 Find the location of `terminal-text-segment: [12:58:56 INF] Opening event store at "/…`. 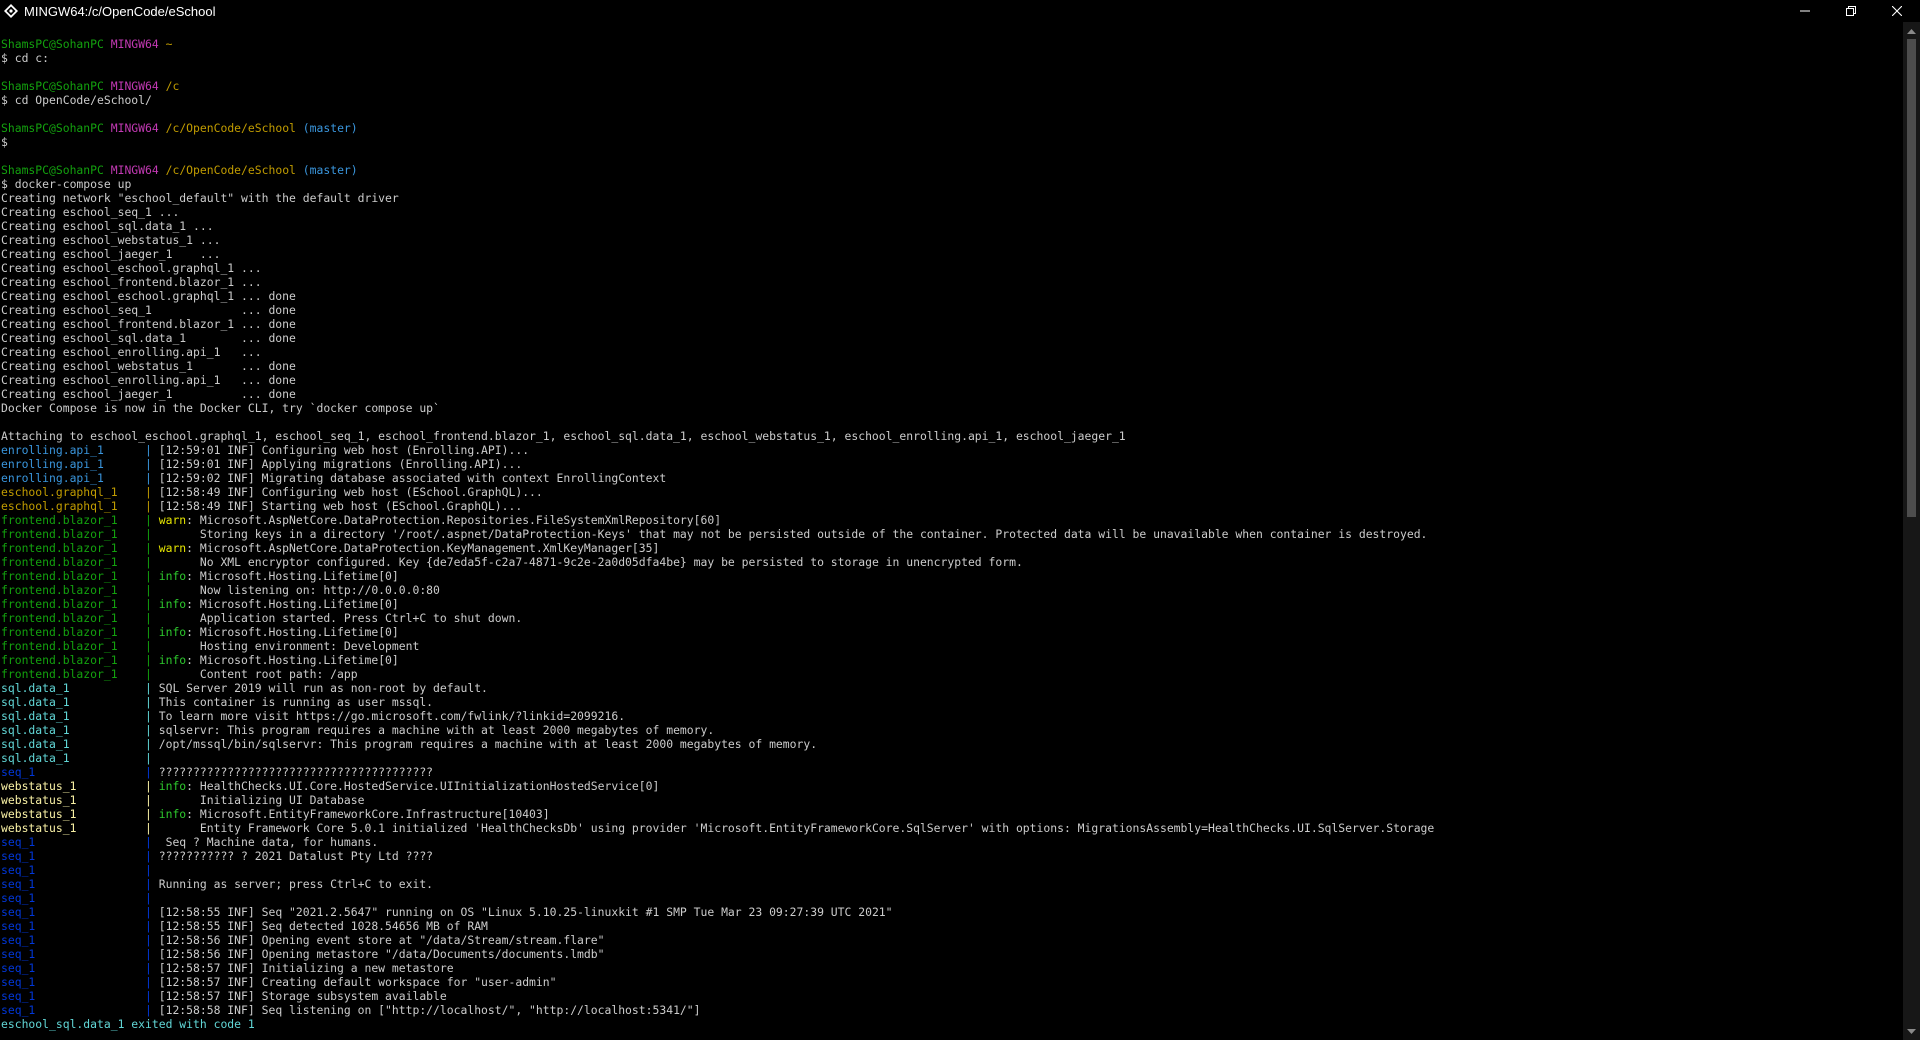

terminal-text-segment: [12:58:56 INF] Opening event store at "/… is located at coordinates (381, 940).